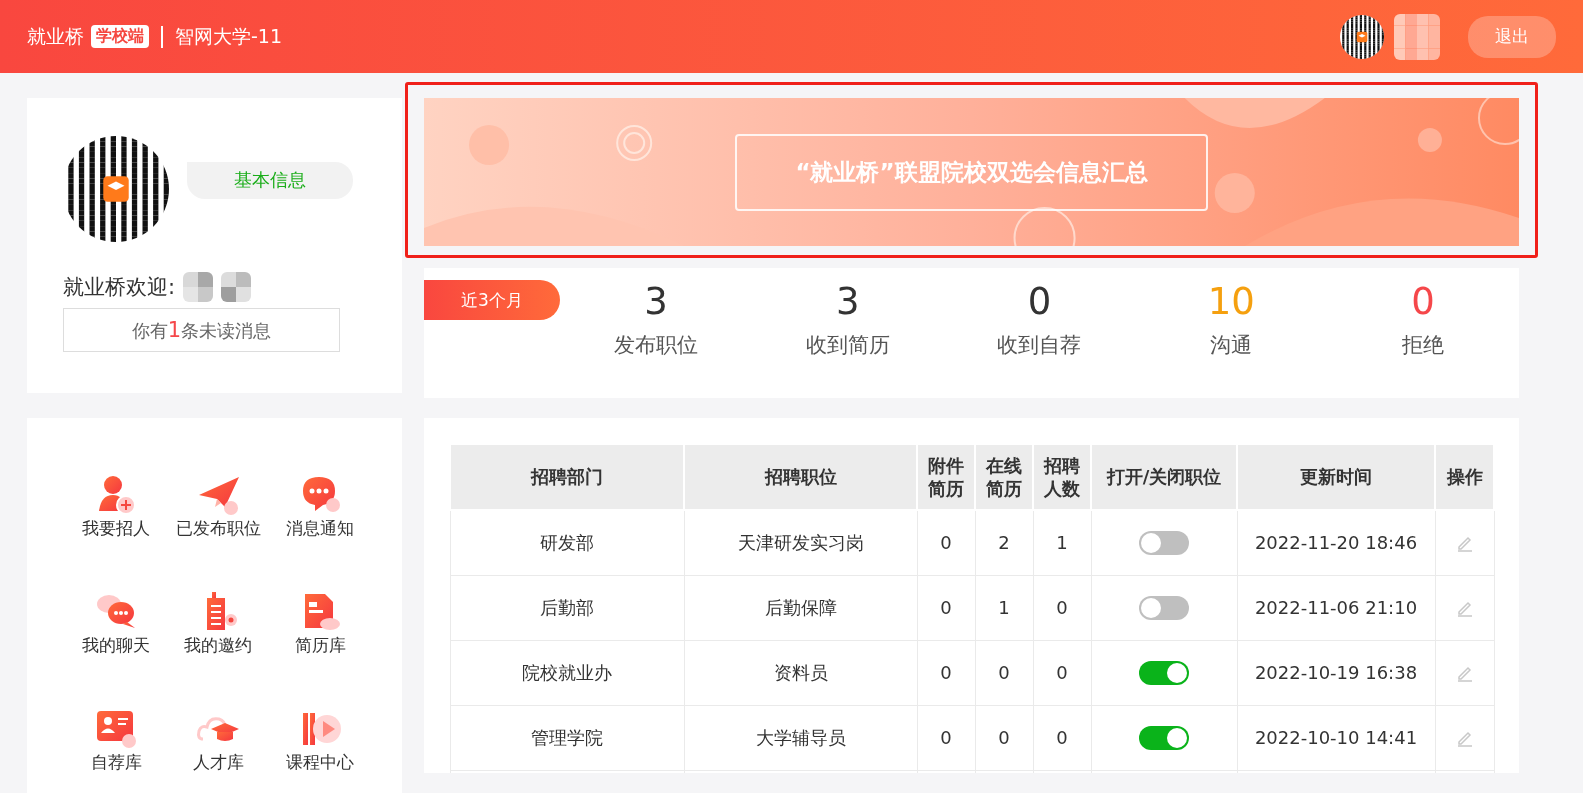 The image size is (1583, 793). I want to click on menu-item: 简历库, so click(320, 648).